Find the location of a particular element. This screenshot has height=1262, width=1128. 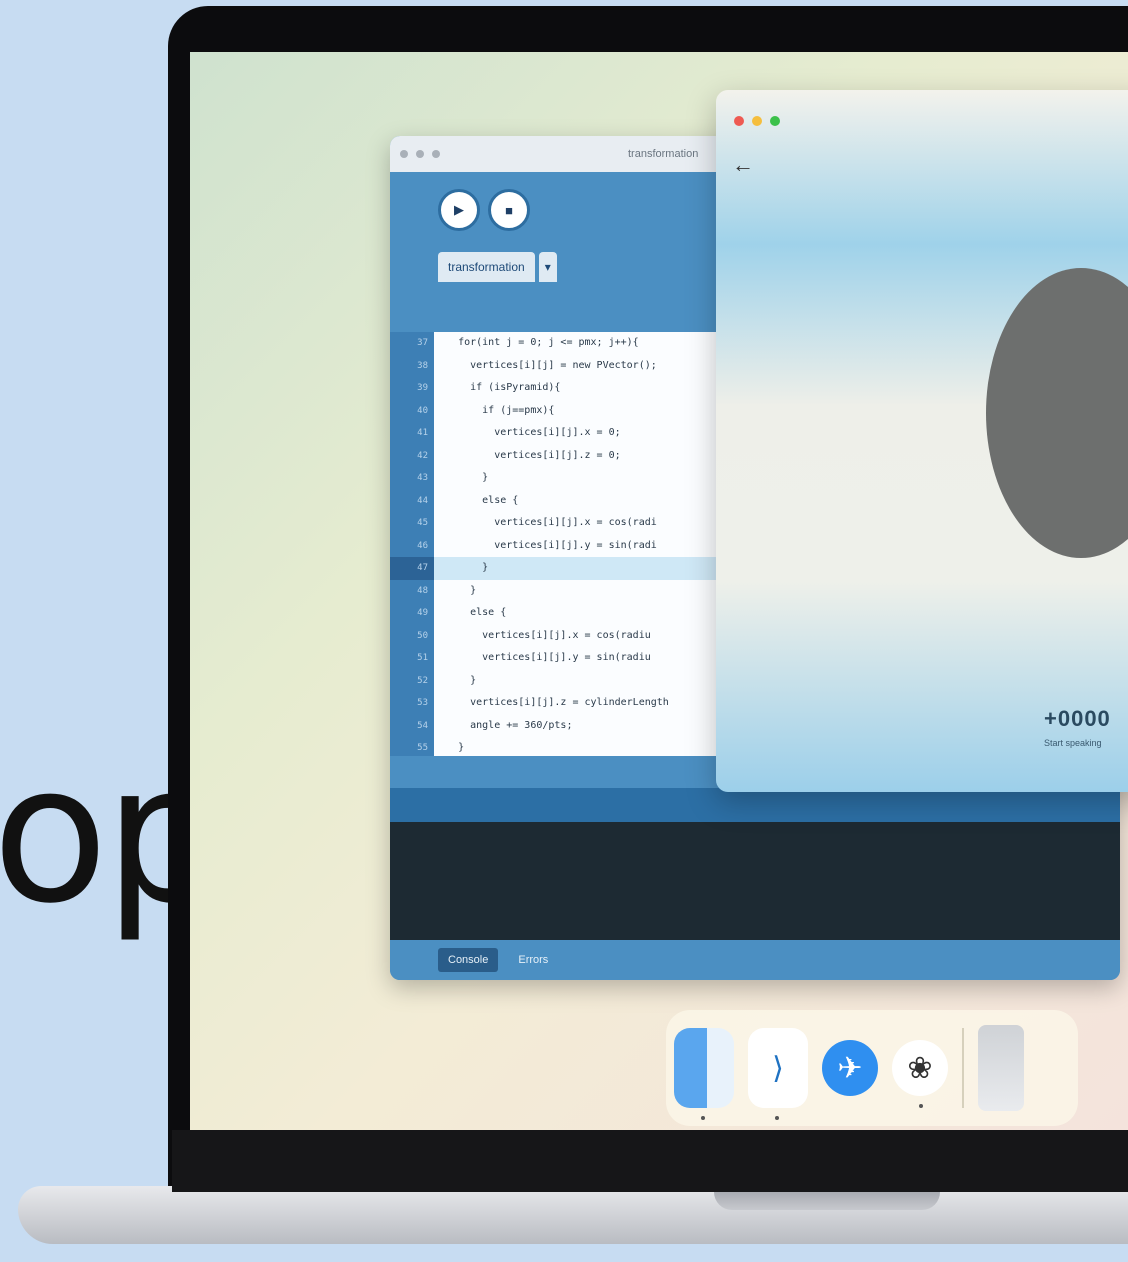

line-number: 50 is located at coordinates (422, 635).